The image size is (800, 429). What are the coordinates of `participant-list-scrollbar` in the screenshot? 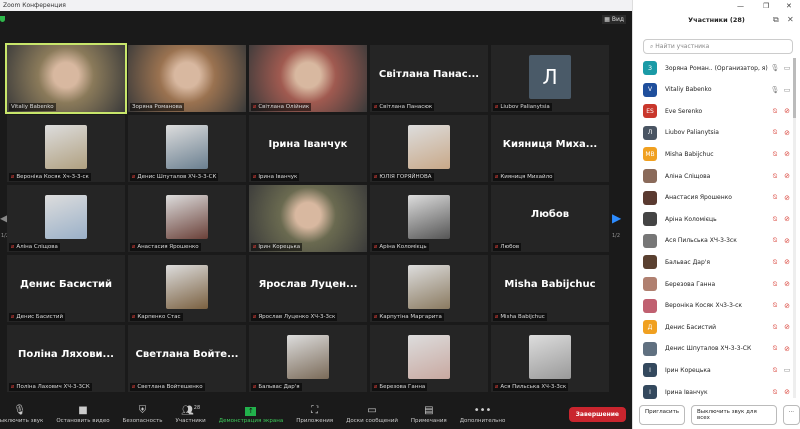 It's located at (794, 228).